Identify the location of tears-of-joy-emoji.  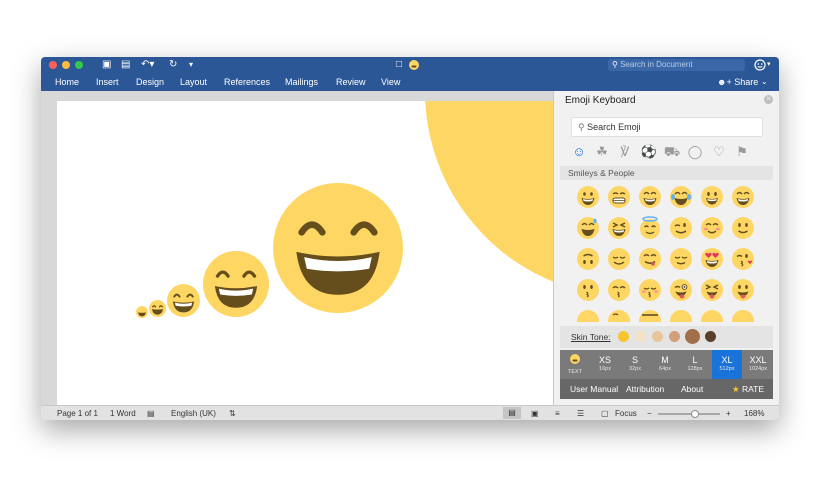
(681, 197).